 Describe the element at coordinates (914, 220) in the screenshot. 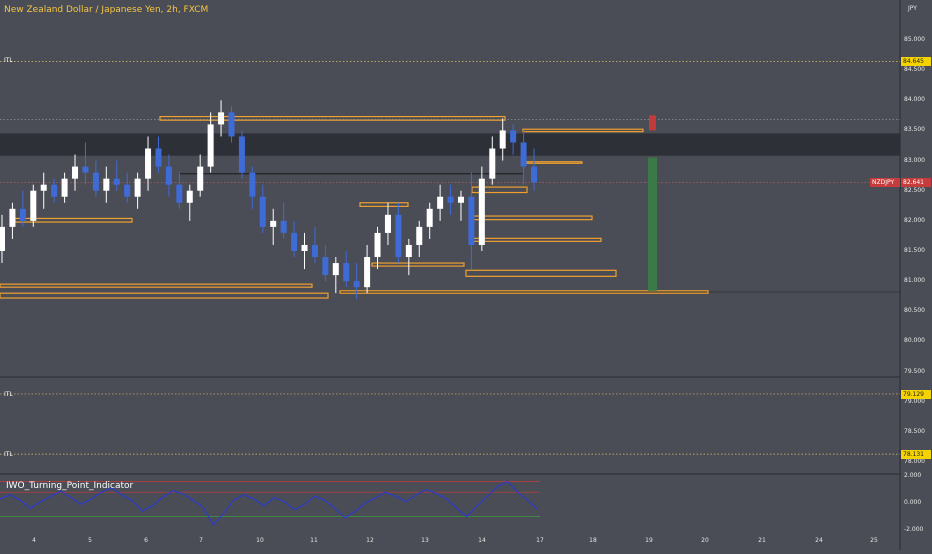

I see `price-tick-label: 82.000` at that location.